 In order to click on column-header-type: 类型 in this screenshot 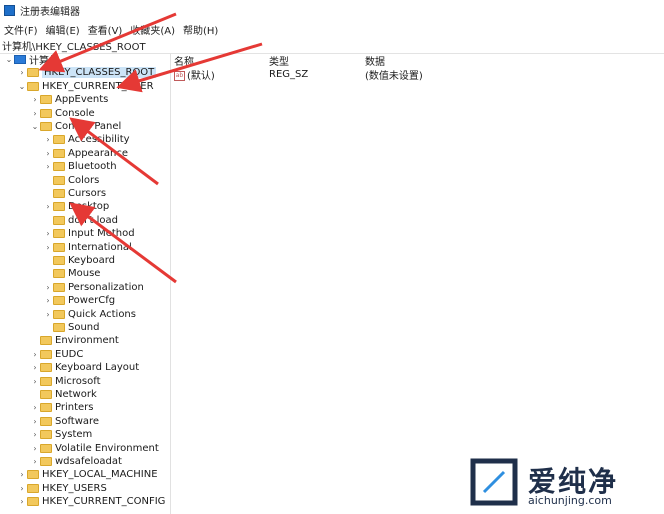, I will do `click(279, 60)`.